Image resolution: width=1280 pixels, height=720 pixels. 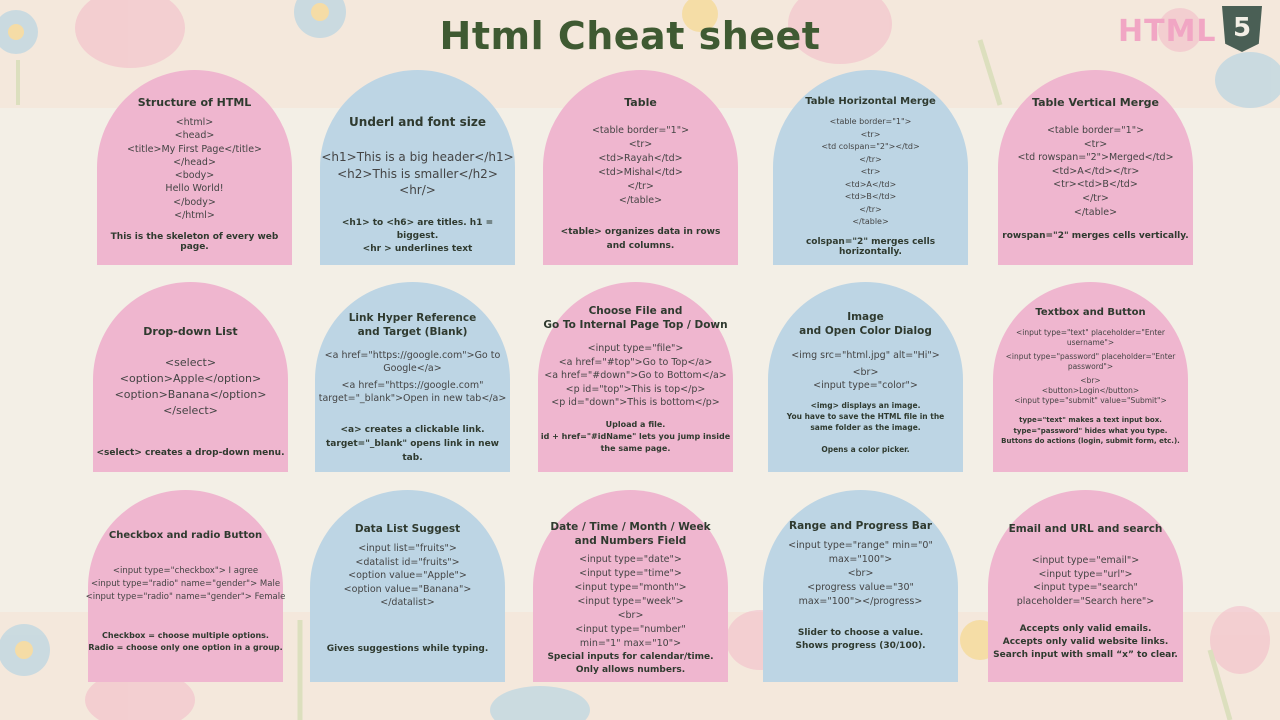 I want to click on code-line: <td>B</td>, so click(x=870, y=196).